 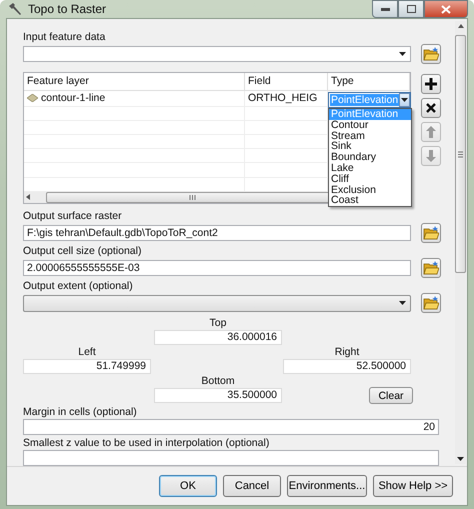 What do you see at coordinates (370, 136) in the screenshot?
I see `dropdown-option: Stream` at bounding box center [370, 136].